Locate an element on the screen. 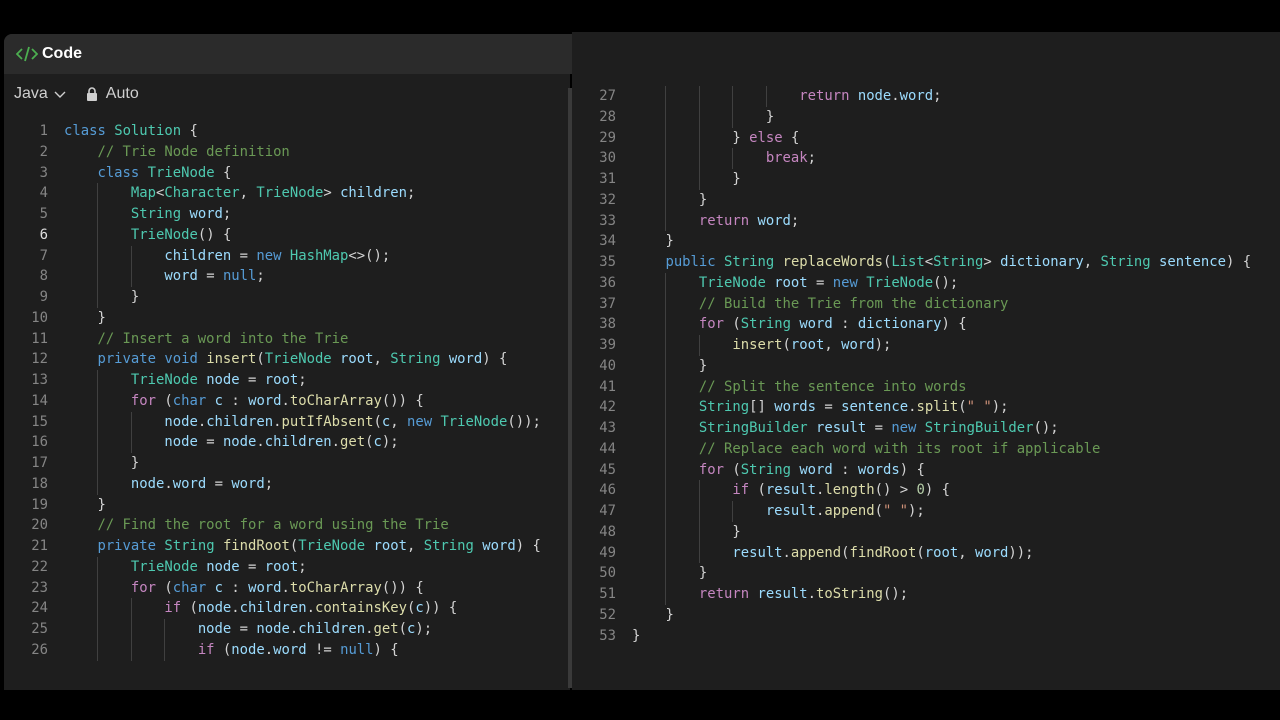 Image resolution: width=1280 pixels, height=720 pixels. code-line: 39 insert(root, word); is located at coordinates (911, 345).